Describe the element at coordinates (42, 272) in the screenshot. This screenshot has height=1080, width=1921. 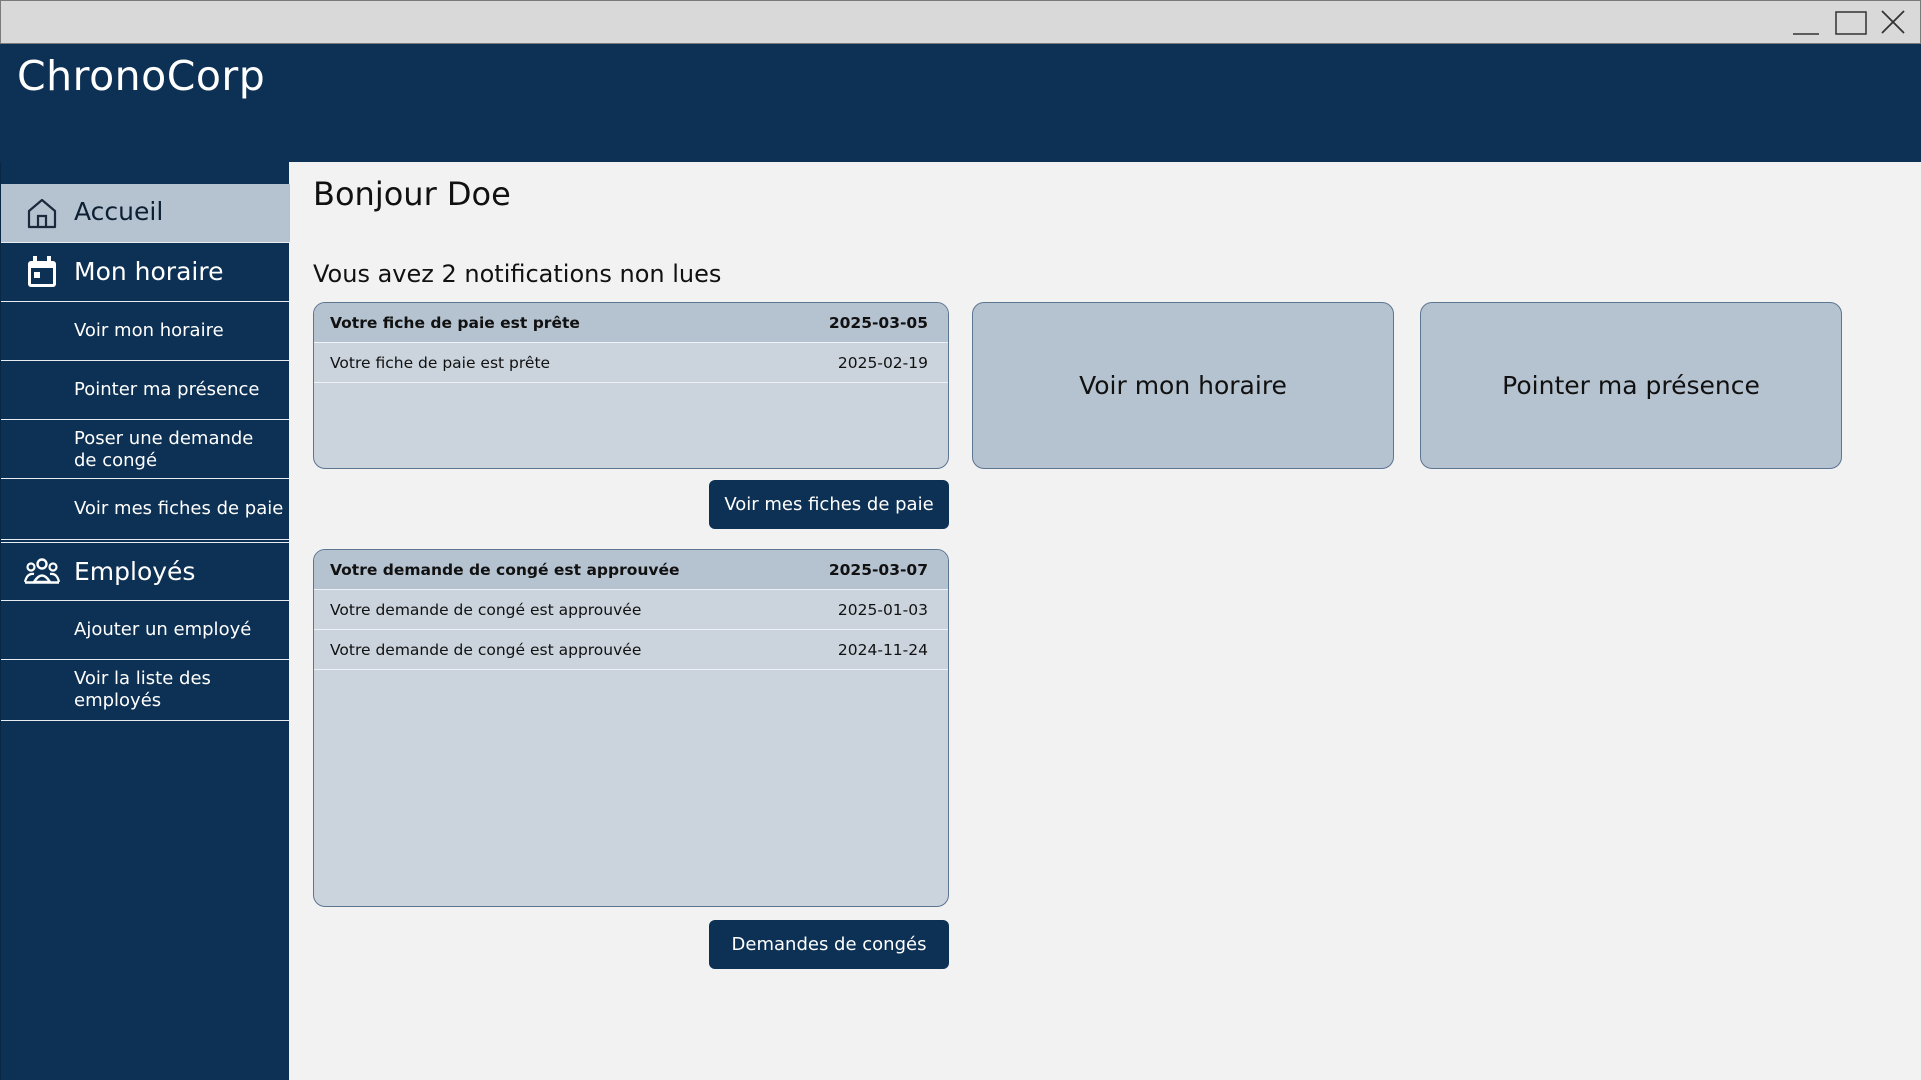
I see `calendar-icon` at that location.